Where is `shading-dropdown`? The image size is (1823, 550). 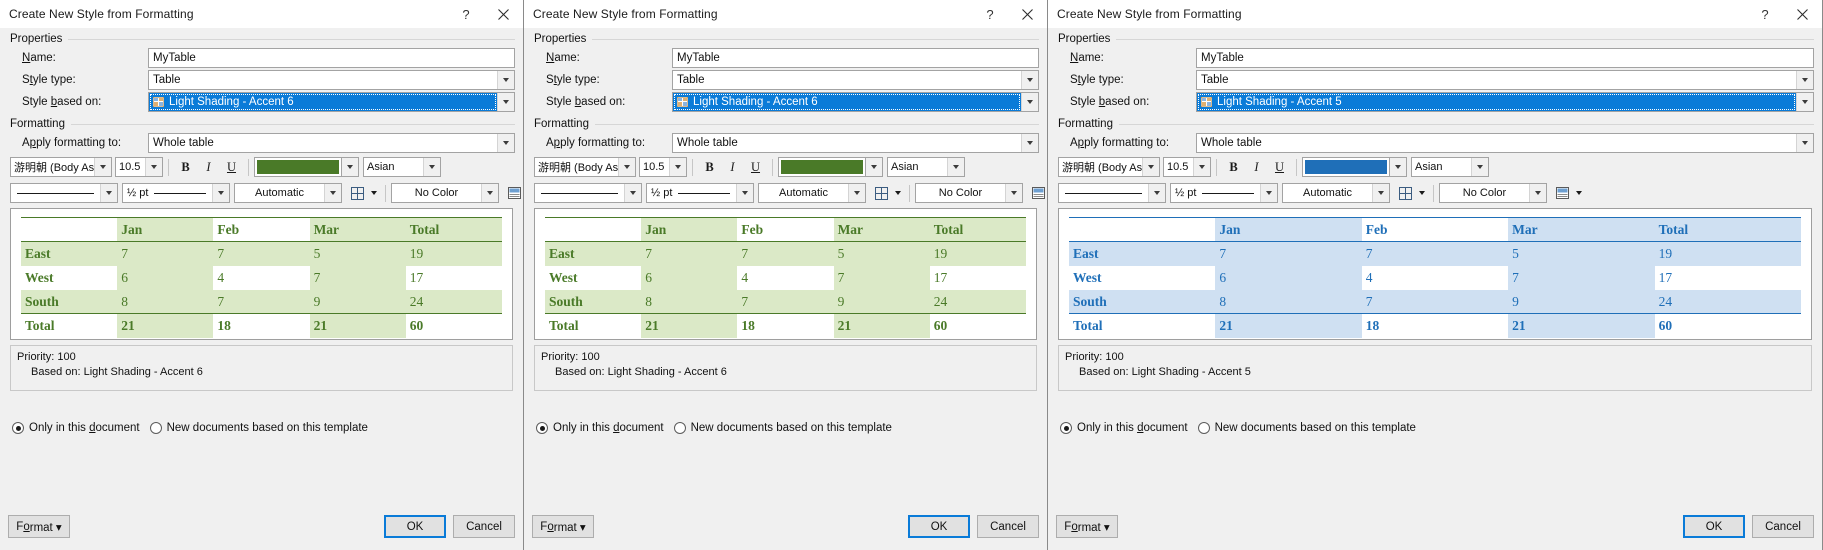 shading-dropdown is located at coordinates (1578, 193).